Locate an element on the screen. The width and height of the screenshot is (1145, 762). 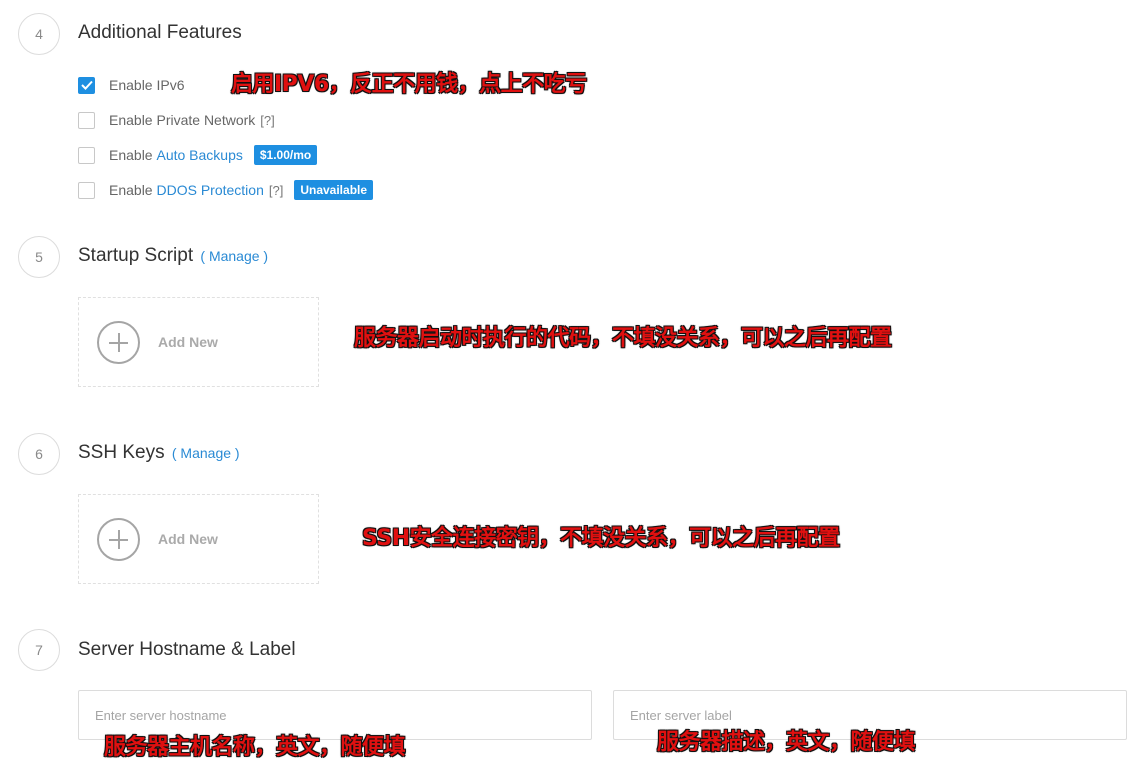
auto-backups-prefix: Enable is located at coordinates (133, 155).